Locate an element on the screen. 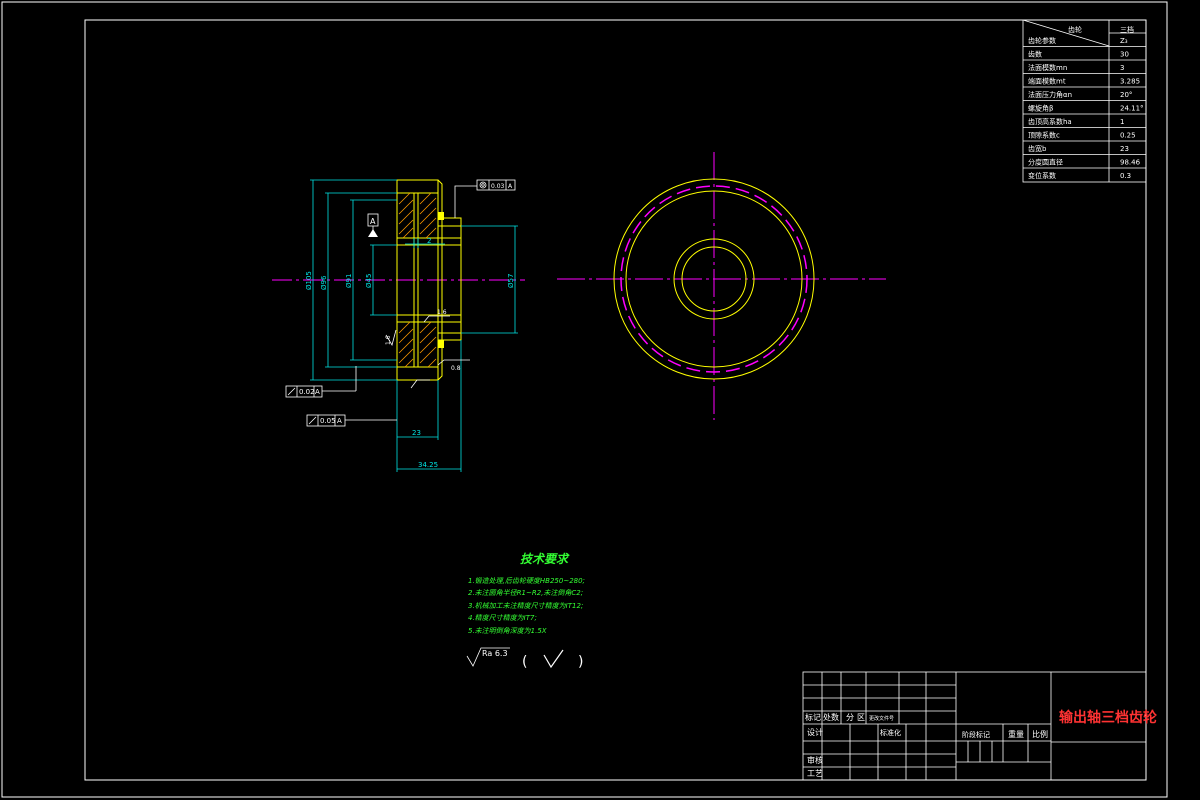 The height and width of the screenshot is (800, 1200). dim-d45: Ø45 is located at coordinates (369, 281).